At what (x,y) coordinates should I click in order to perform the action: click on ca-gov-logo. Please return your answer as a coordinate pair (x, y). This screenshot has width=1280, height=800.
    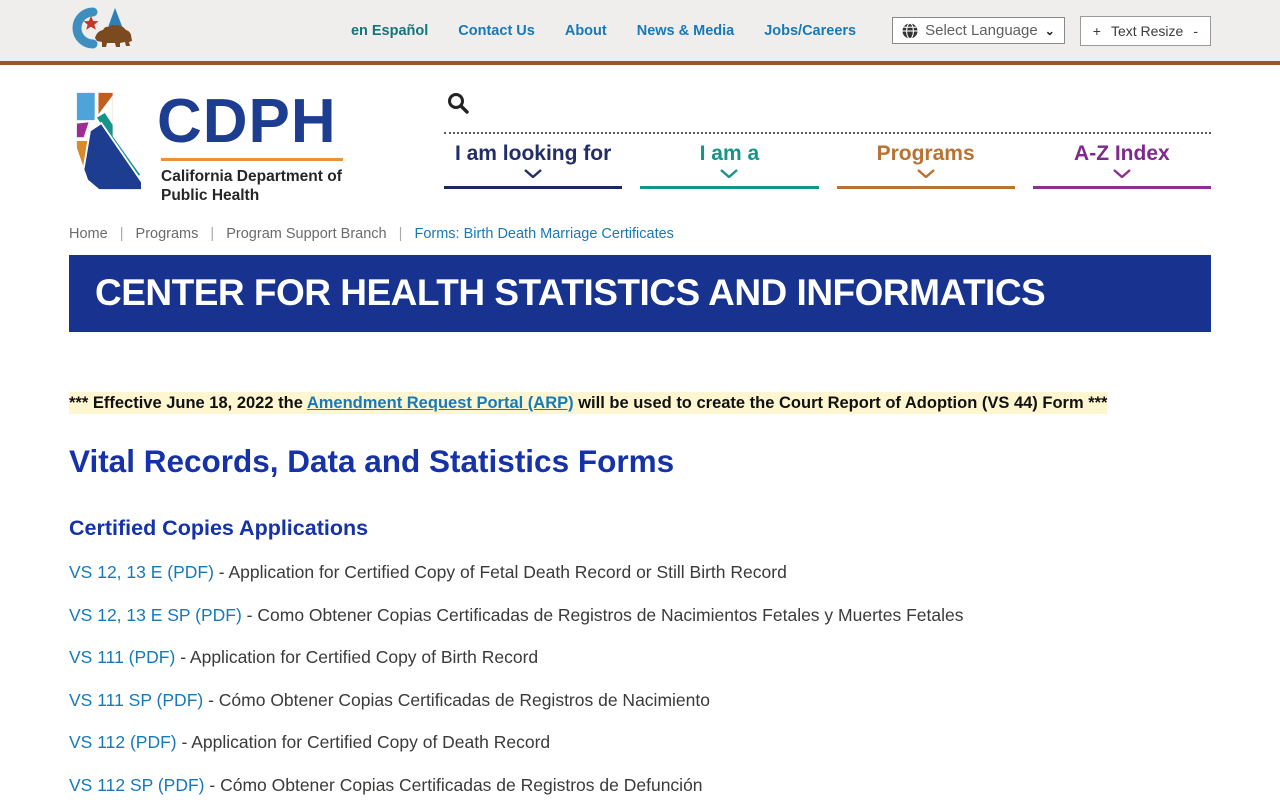
    Looking at the image, I should click on (101, 30).